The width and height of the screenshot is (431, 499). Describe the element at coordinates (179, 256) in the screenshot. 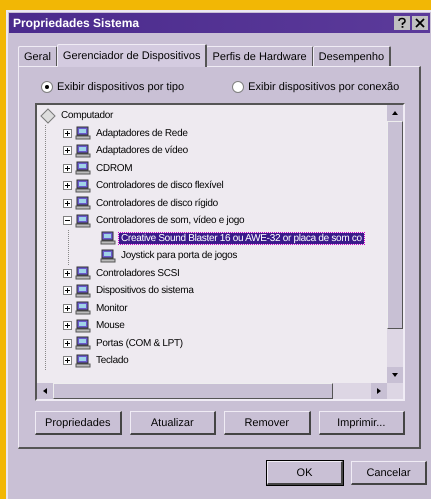

I see `tree-item: Joystick para porta de jogos` at that location.